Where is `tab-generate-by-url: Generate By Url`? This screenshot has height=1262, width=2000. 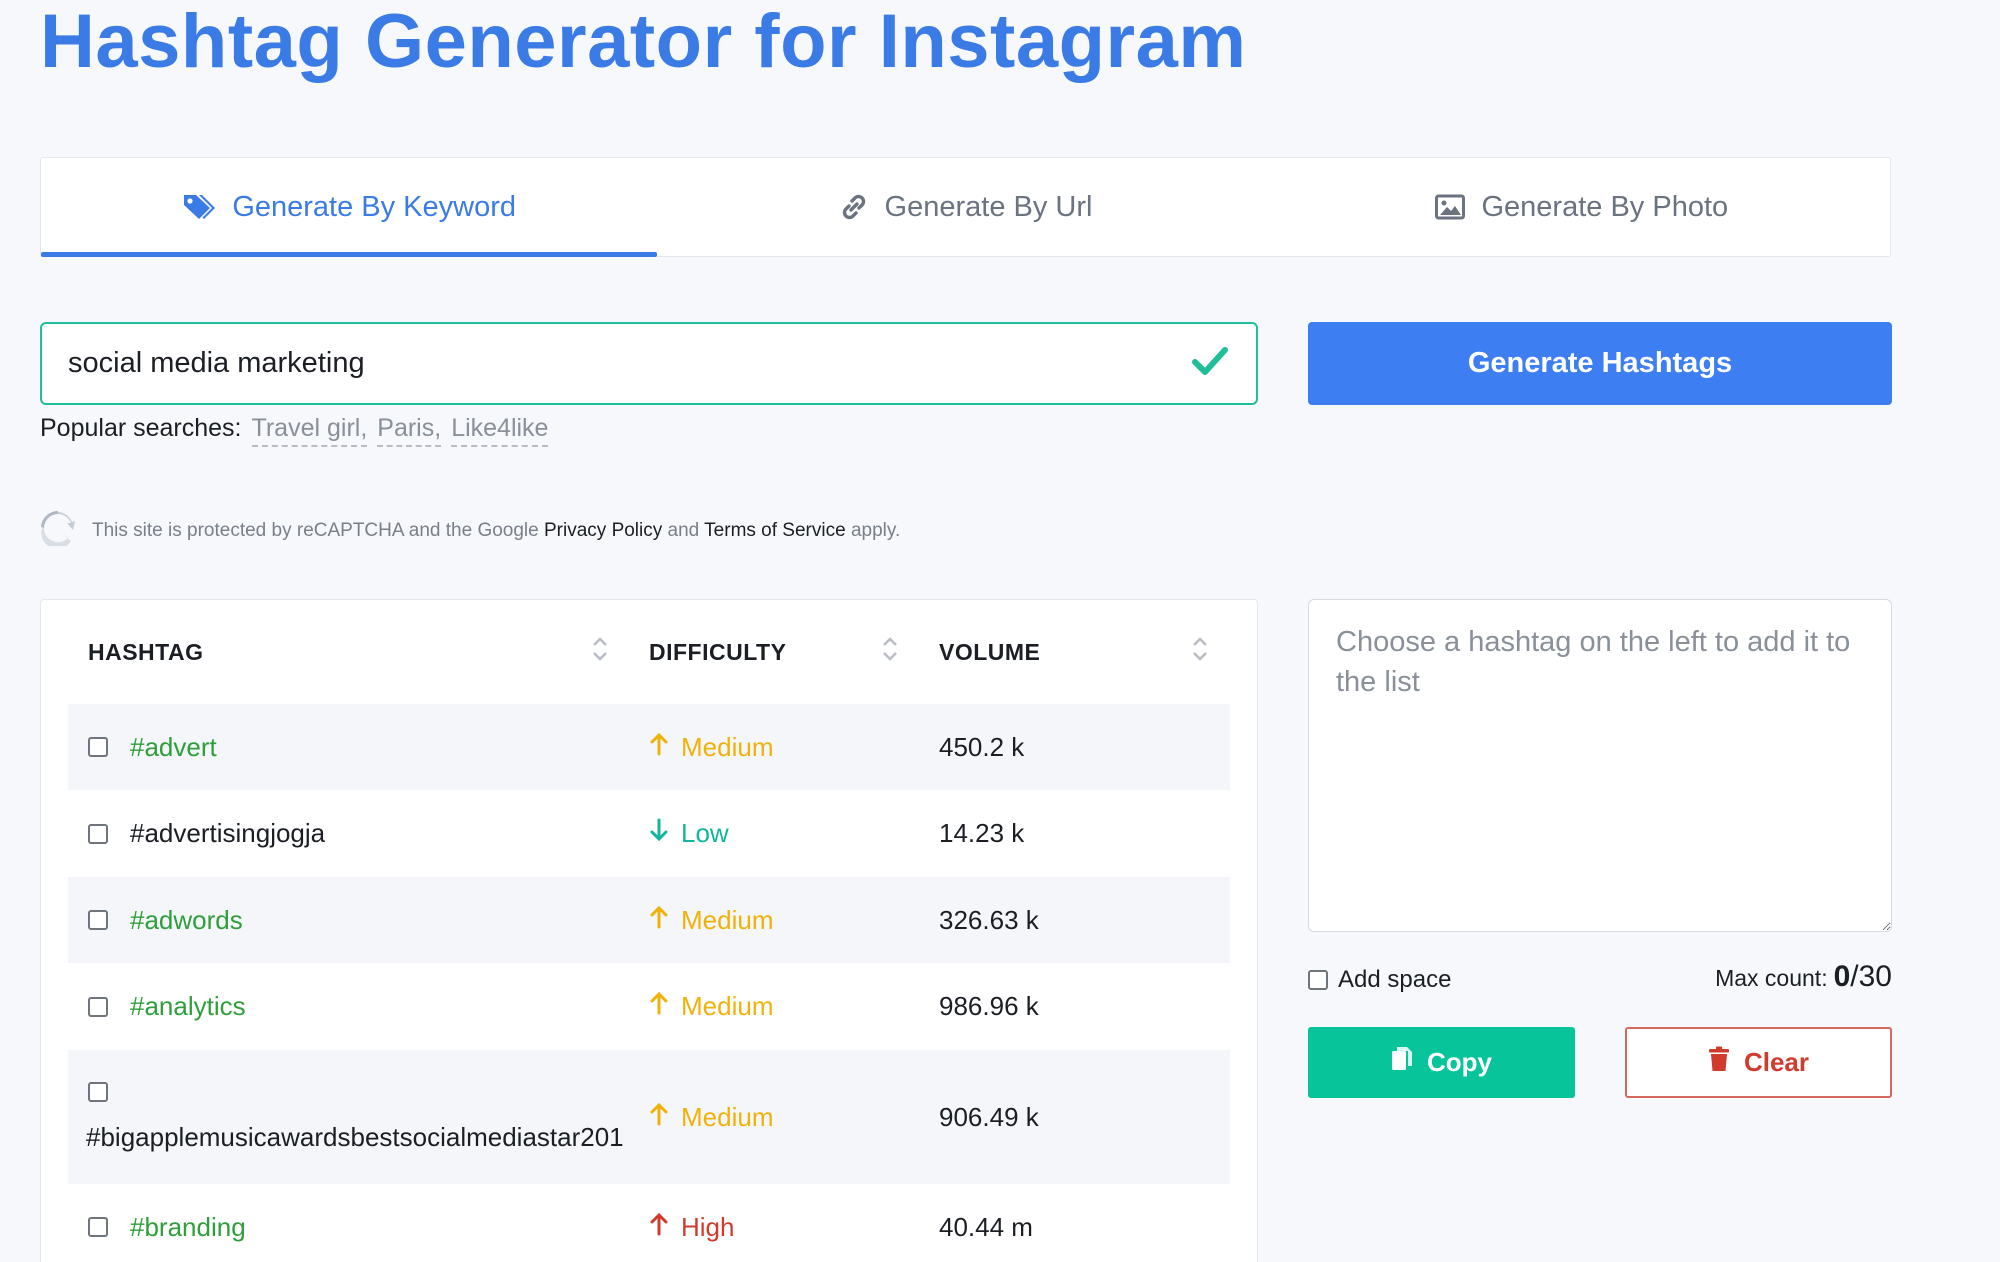 tab-generate-by-url: Generate By Url is located at coordinates (965, 207).